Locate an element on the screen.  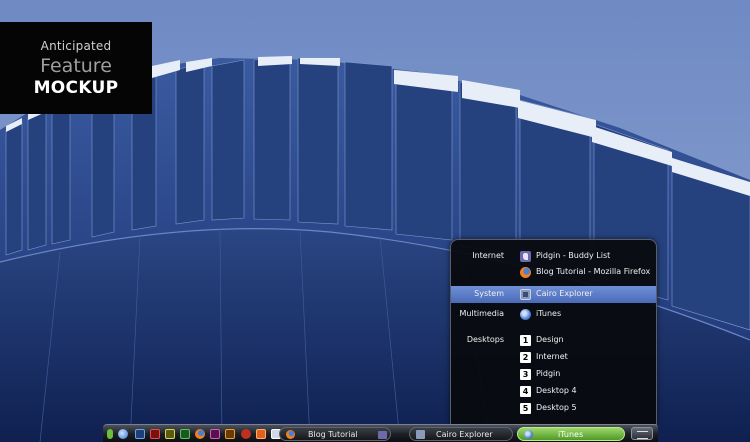
taskbar: Blog Tutorial Cairo Explorer iTunes is located at coordinates (380, 433).